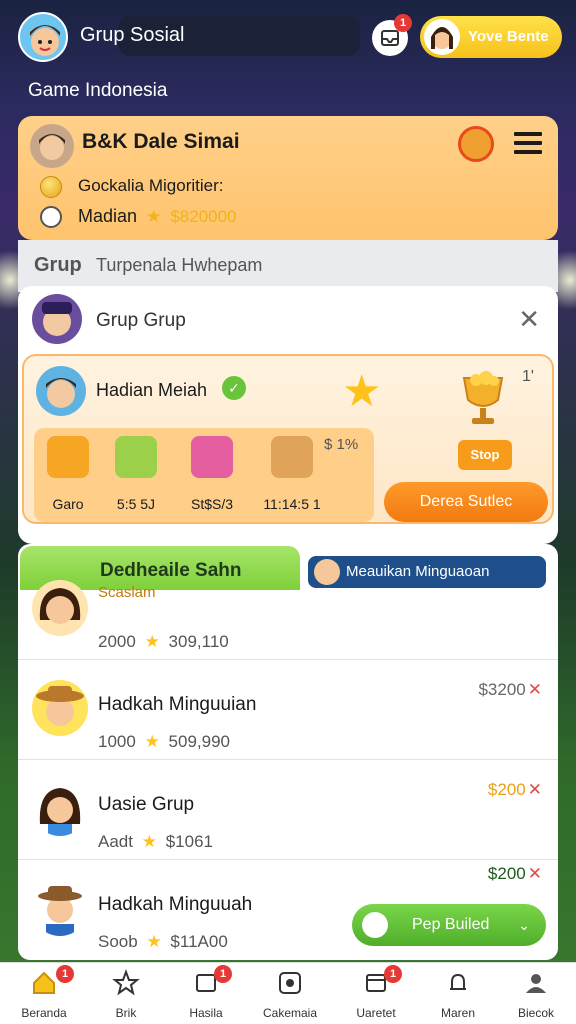 The height and width of the screenshot is (1024, 576). I want to click on rank-badge-icon, so click(476, 144).